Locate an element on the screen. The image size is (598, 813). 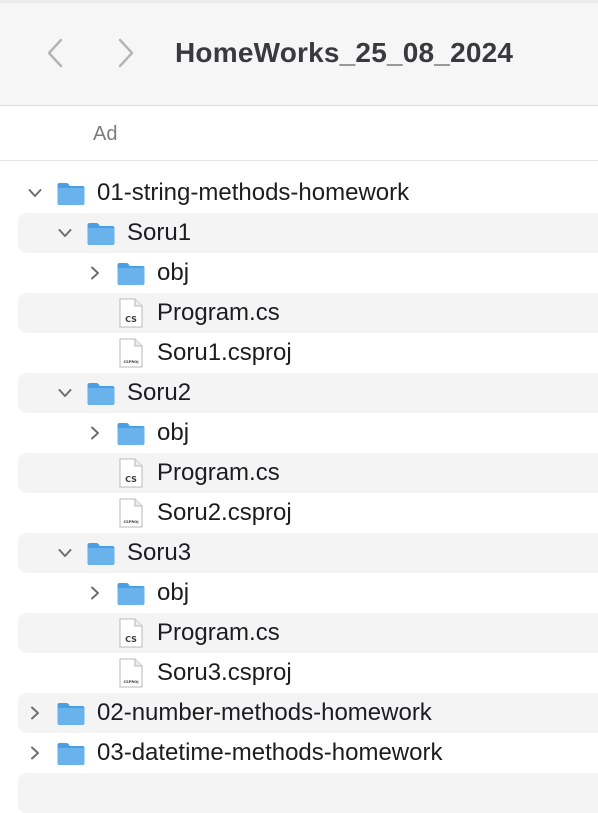
row-content: 02-number-methods-homework is located at coordinates (229, 713).